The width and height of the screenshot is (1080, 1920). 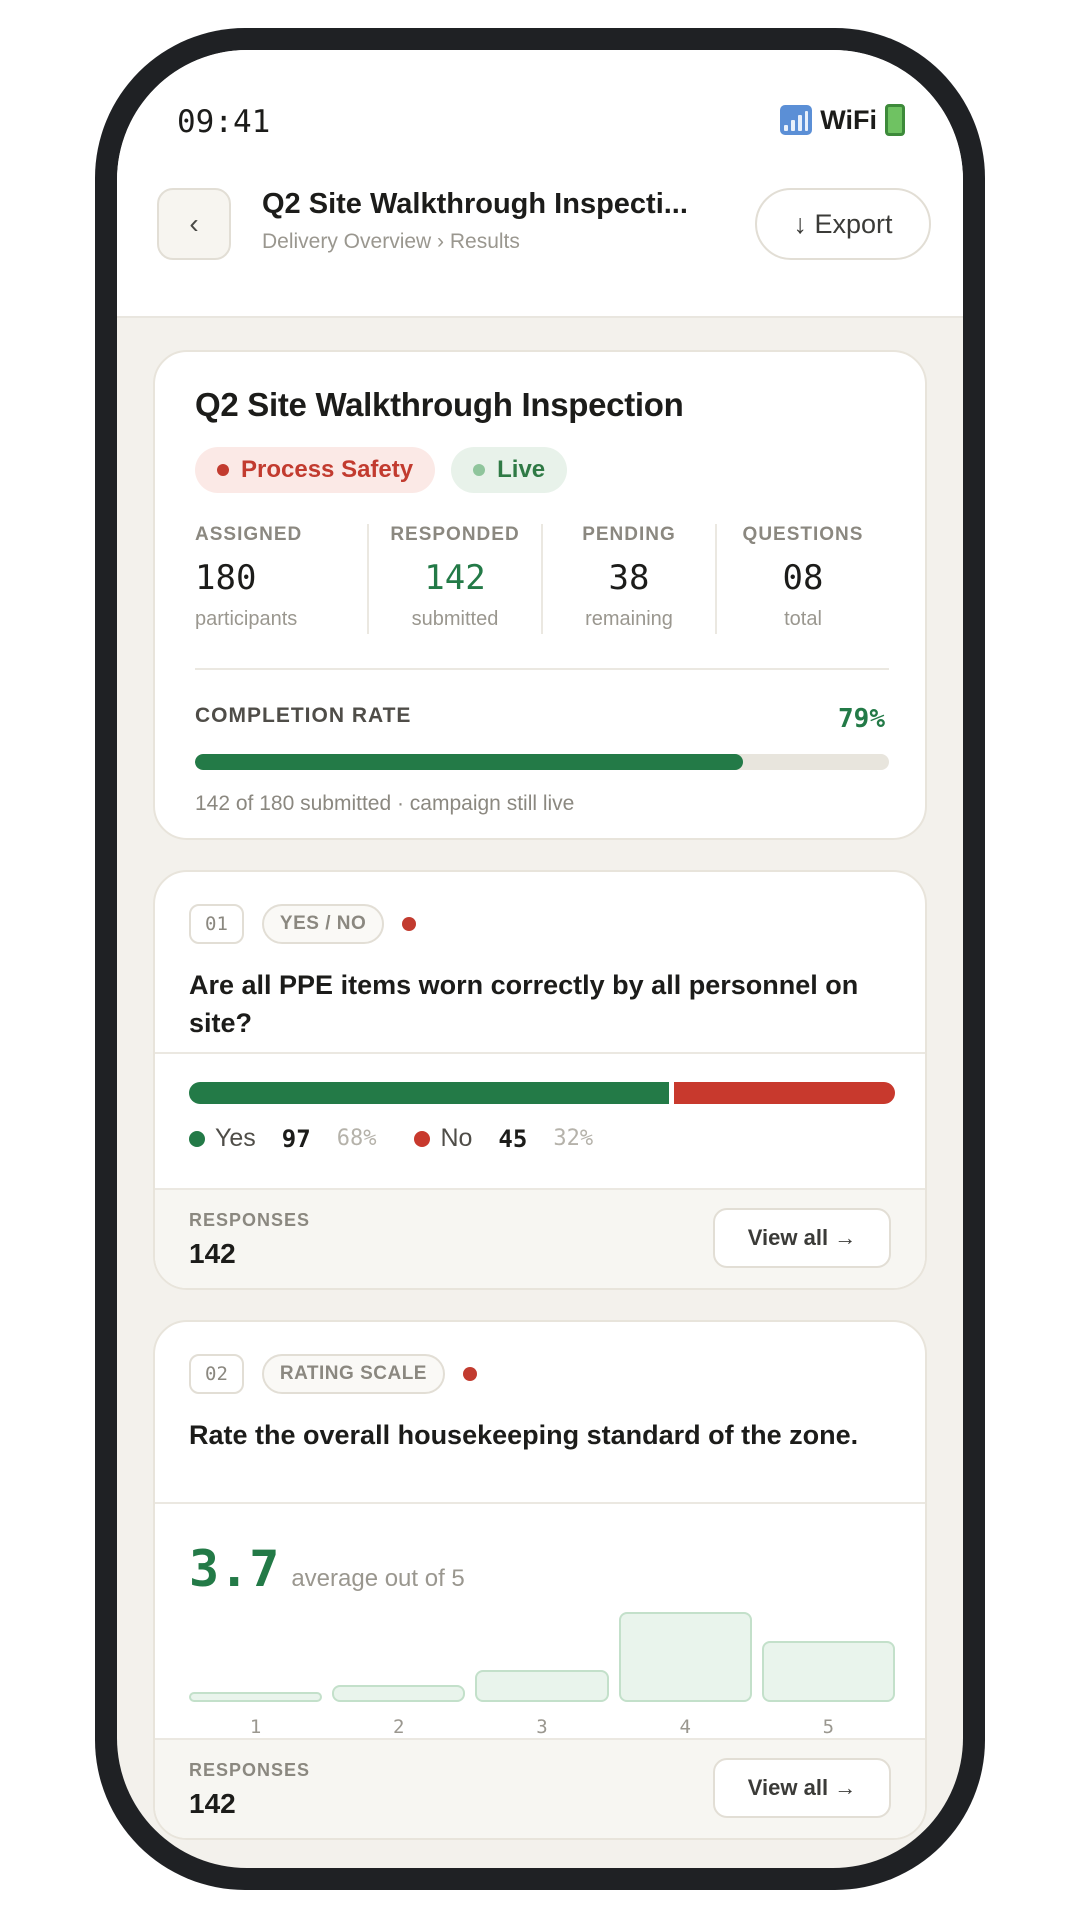 I want to click on stat-sub: participants, so click(x=246, y=619).